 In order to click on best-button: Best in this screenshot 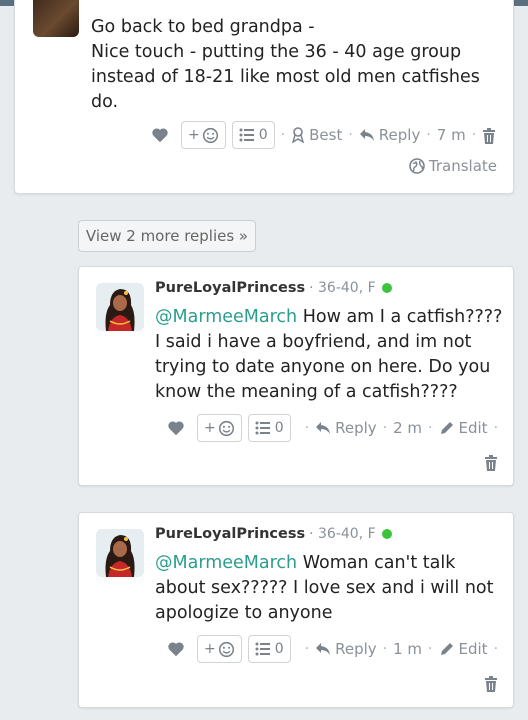, I will do `click(316, 135)`.